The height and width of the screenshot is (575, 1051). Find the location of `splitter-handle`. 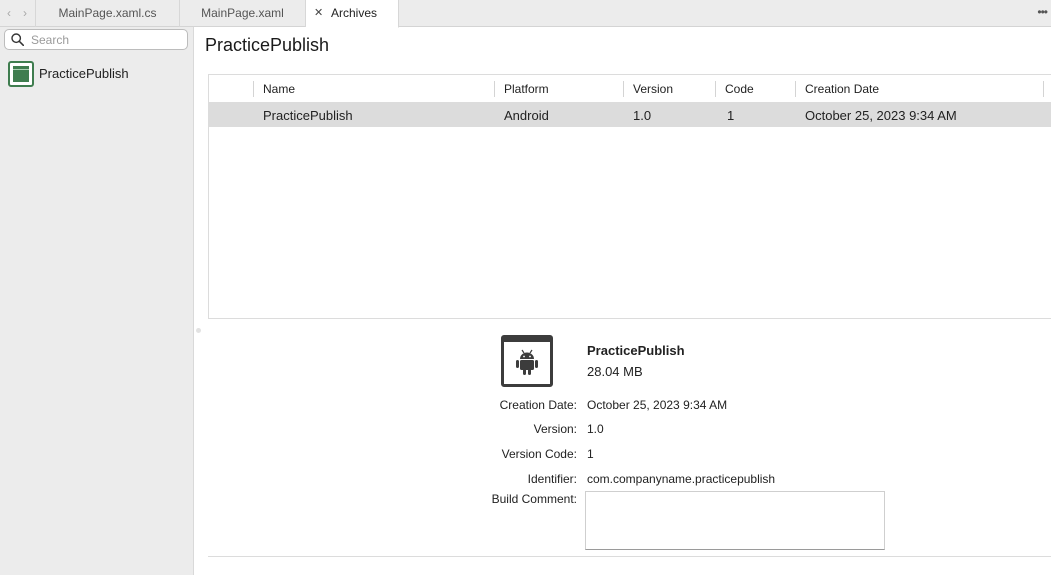

splitter-handle is located at coordinates (198, 330).